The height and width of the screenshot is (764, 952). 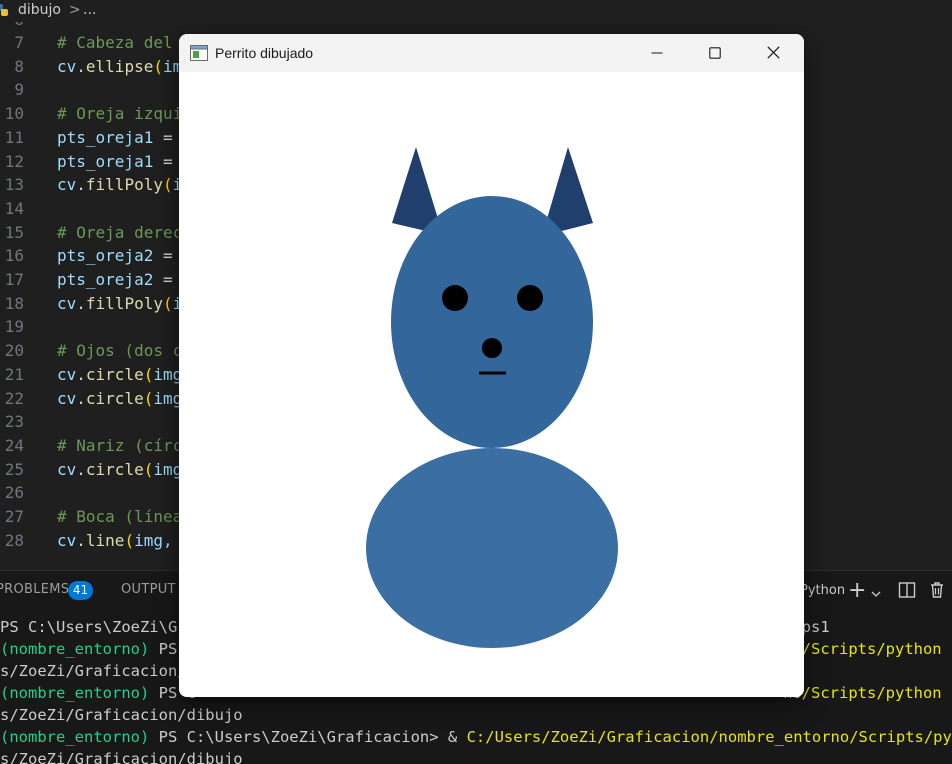 I want to click on terminal-line-tail: e.ps1, so click(x=806, y=627).